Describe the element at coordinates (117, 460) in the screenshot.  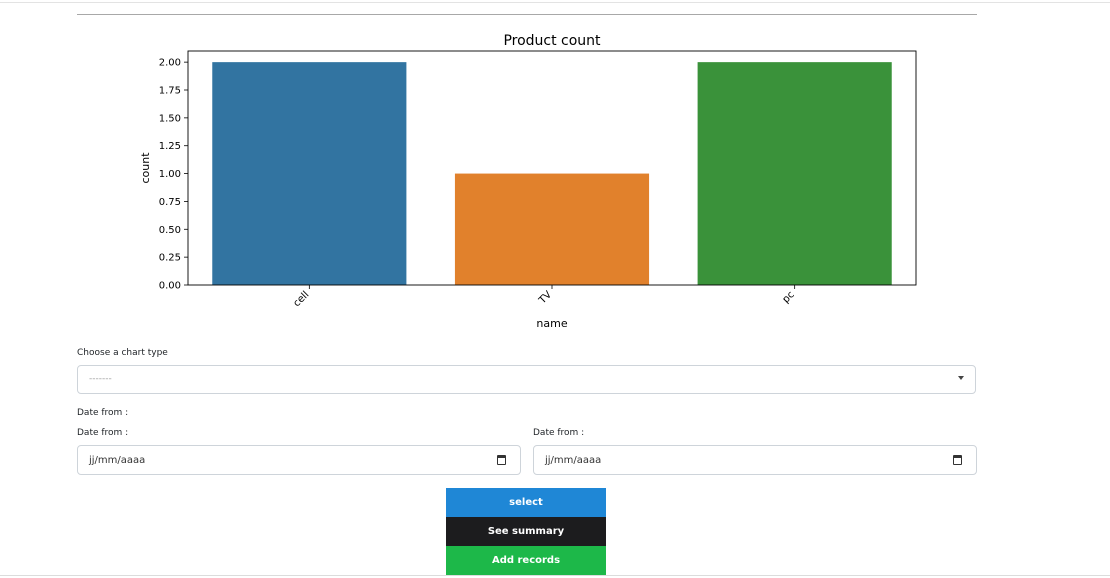
I see `date-placeholder-1: jj/mm/aaaa` at that location.